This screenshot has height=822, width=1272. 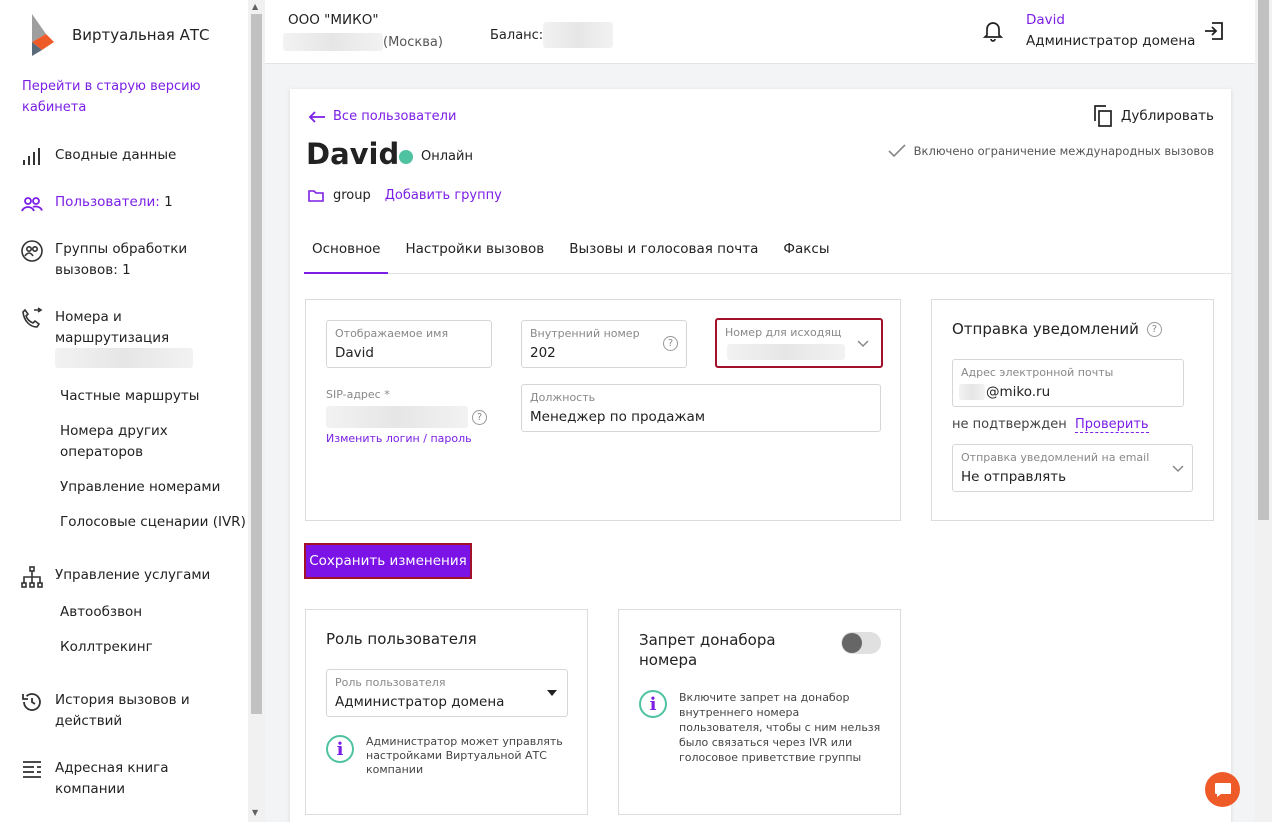 What do you see at coordinates (406, 156) in the screenshot?
I see `online-dot-icon` at bounding box center [406, 156].